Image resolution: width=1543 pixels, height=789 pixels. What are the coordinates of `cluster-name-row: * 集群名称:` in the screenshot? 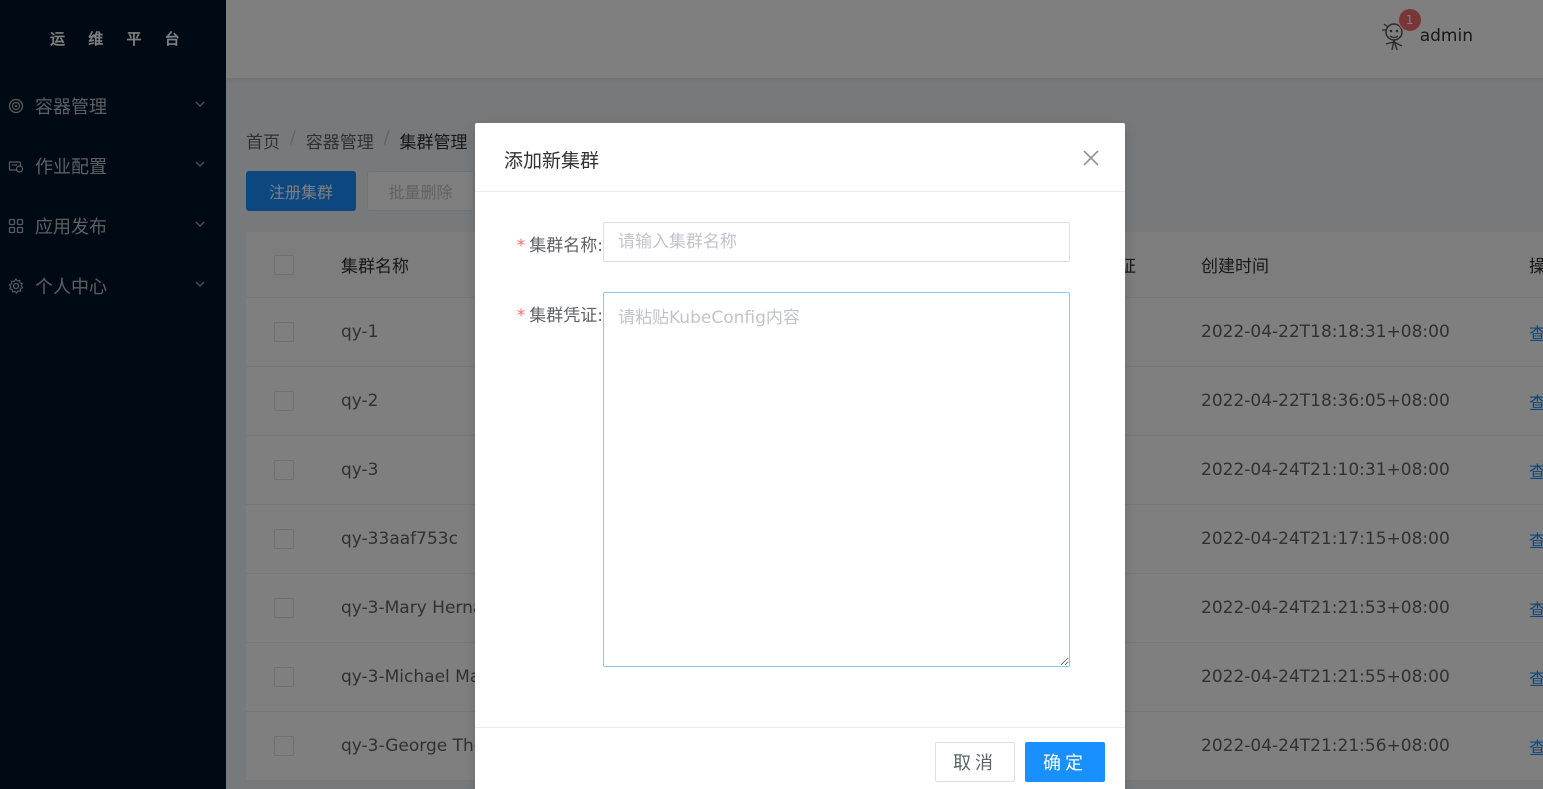 It's located at (553, 243).